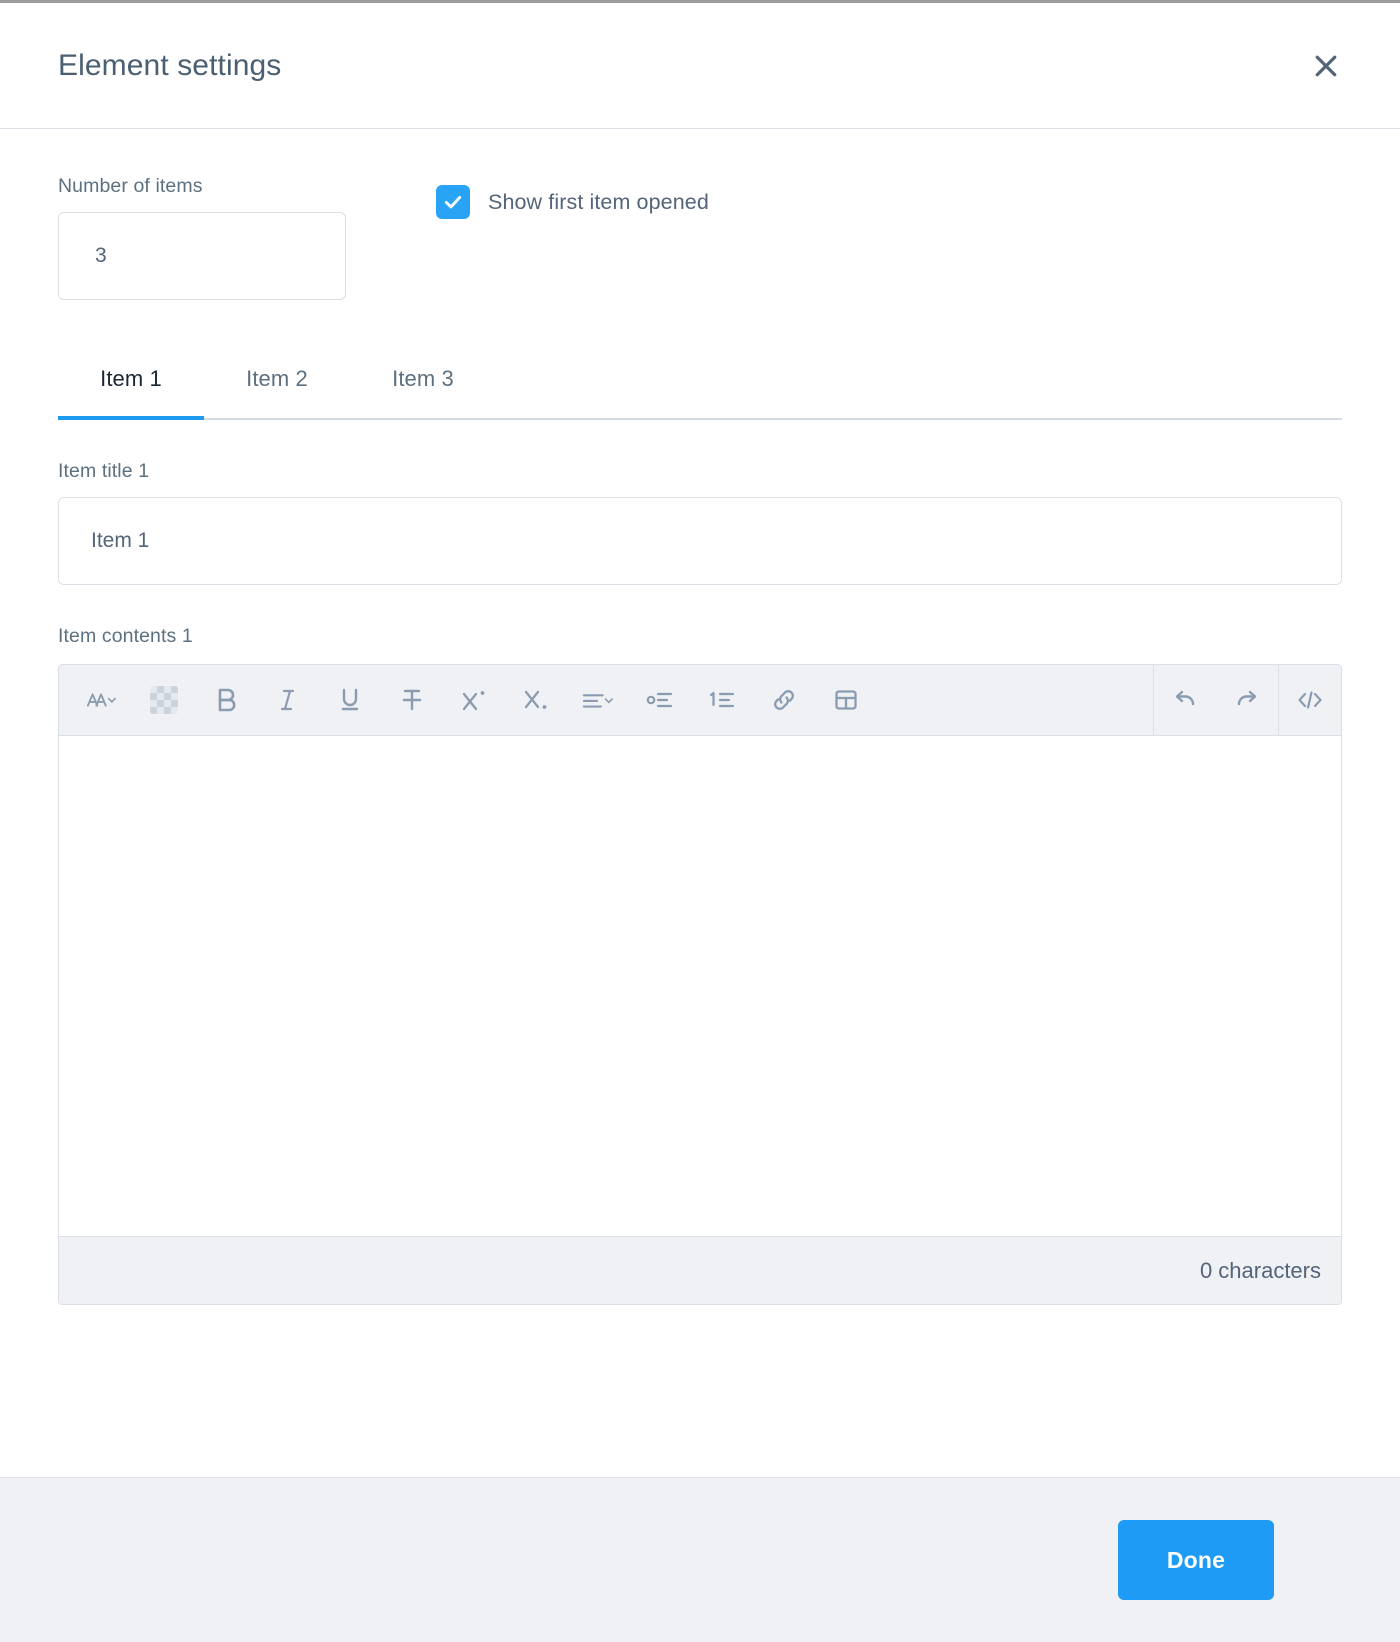 The image size is (1400, 1642). I want to click on close-icon, so click(1326, 66).